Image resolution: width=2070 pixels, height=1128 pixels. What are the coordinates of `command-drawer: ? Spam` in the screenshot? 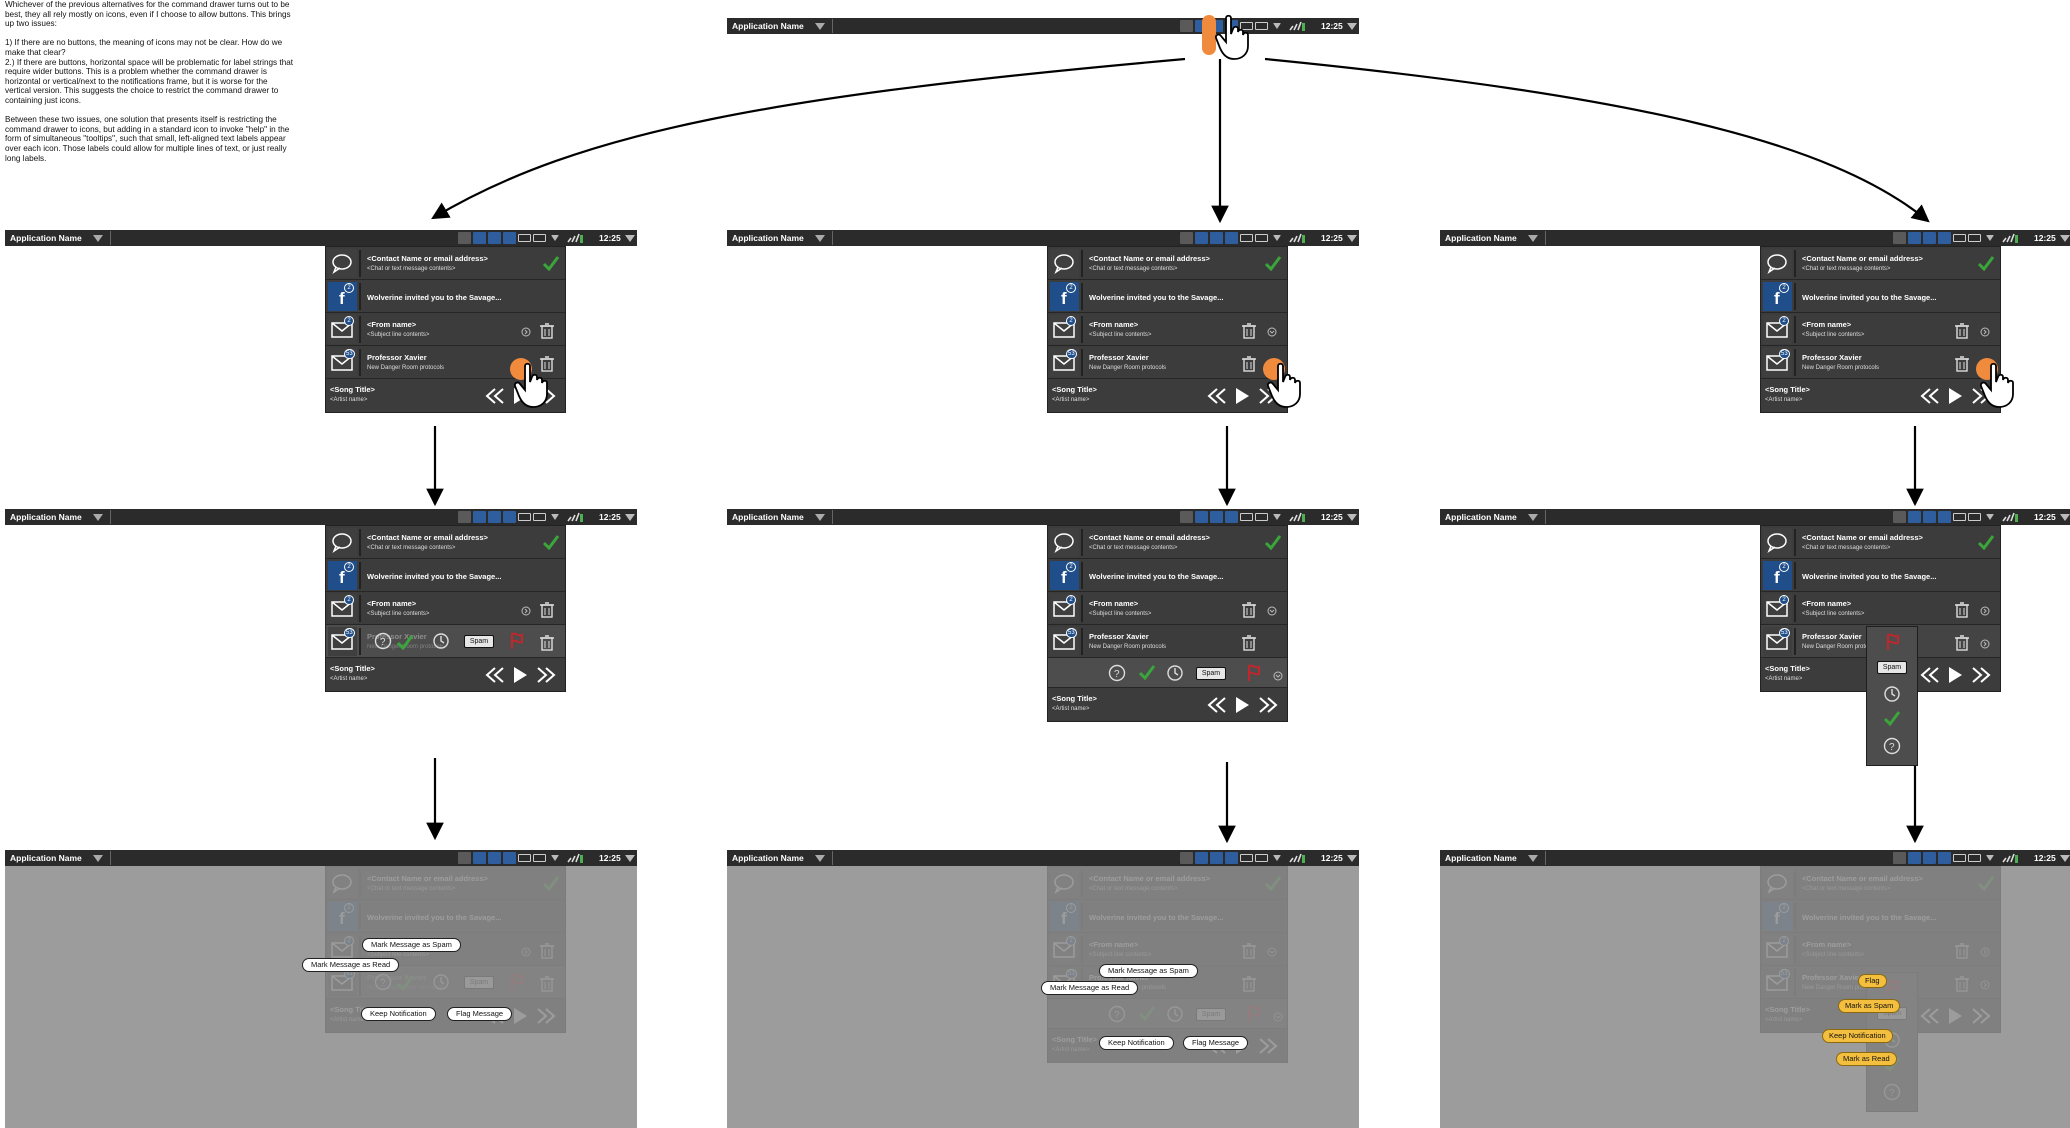 It's located at (1167, 673).